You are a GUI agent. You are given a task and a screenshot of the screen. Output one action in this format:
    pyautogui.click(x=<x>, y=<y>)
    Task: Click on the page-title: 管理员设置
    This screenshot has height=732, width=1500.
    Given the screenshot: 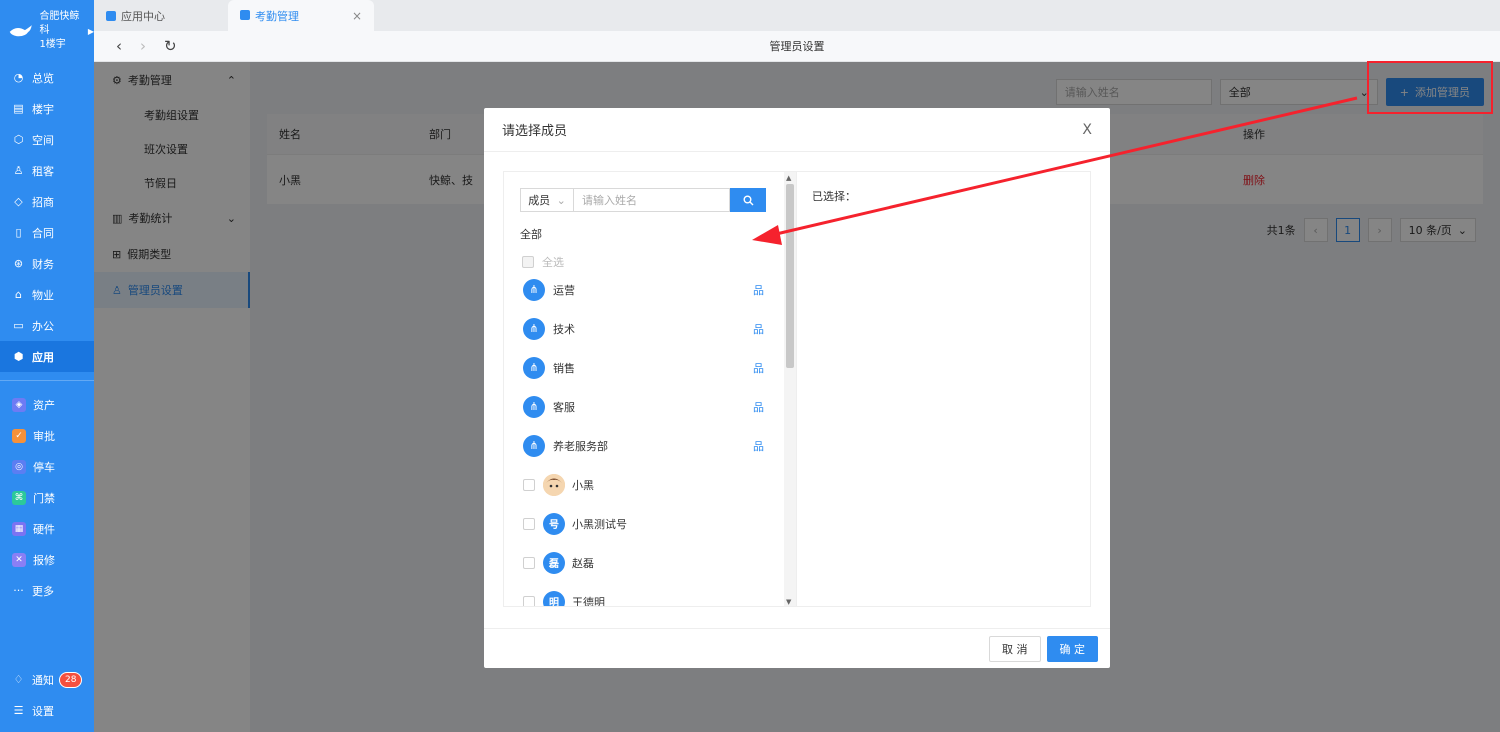 What is the action you would take?
    pyautogui.click(x=797, y=46)
    